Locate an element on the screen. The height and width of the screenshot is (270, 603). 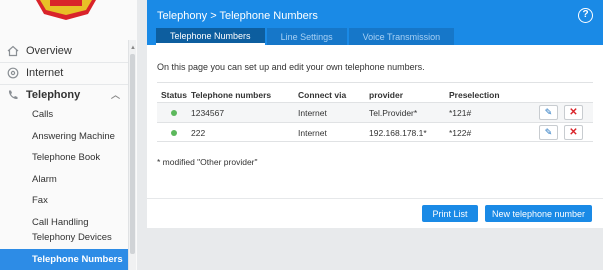
sidebar-item-telephone-book: Telephone Book is located at coordinates (64, 158).